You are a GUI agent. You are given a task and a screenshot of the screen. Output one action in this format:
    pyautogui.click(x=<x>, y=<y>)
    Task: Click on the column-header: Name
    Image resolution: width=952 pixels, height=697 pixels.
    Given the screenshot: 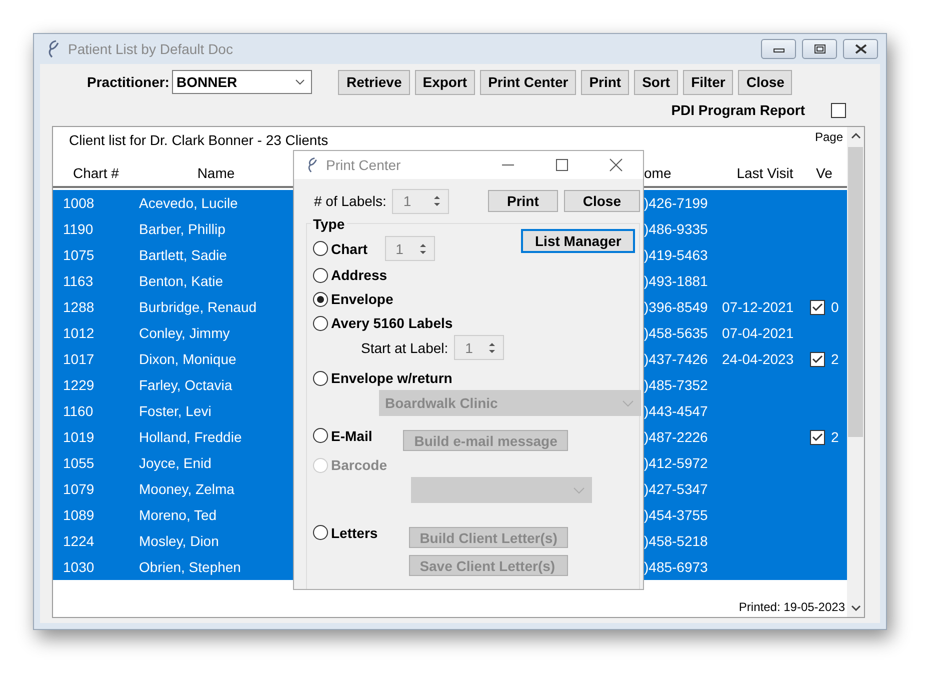 What is the action you would take?
    pyautogui.click(x=216, y=174)
    